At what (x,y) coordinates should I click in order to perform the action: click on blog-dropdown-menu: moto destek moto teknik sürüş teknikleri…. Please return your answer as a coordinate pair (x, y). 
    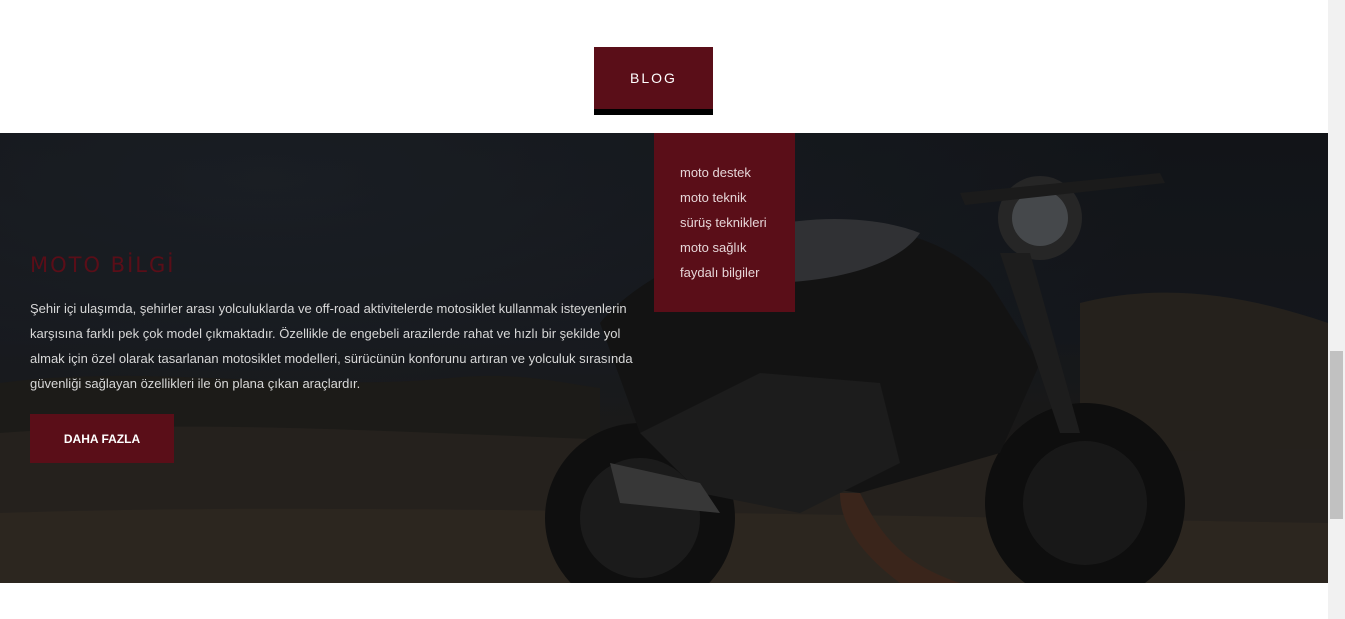
    Looking at the image, I should click on (724, 222).